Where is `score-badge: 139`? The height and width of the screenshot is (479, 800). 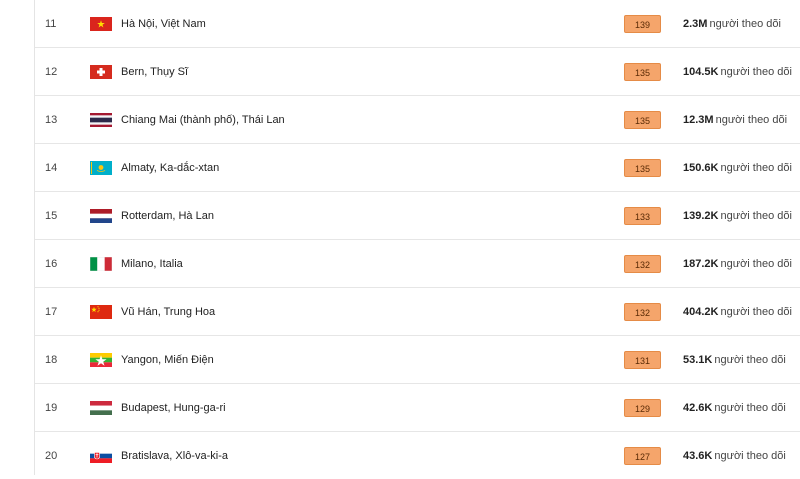 score-badge: 139 is located at coordinates (642, 23).